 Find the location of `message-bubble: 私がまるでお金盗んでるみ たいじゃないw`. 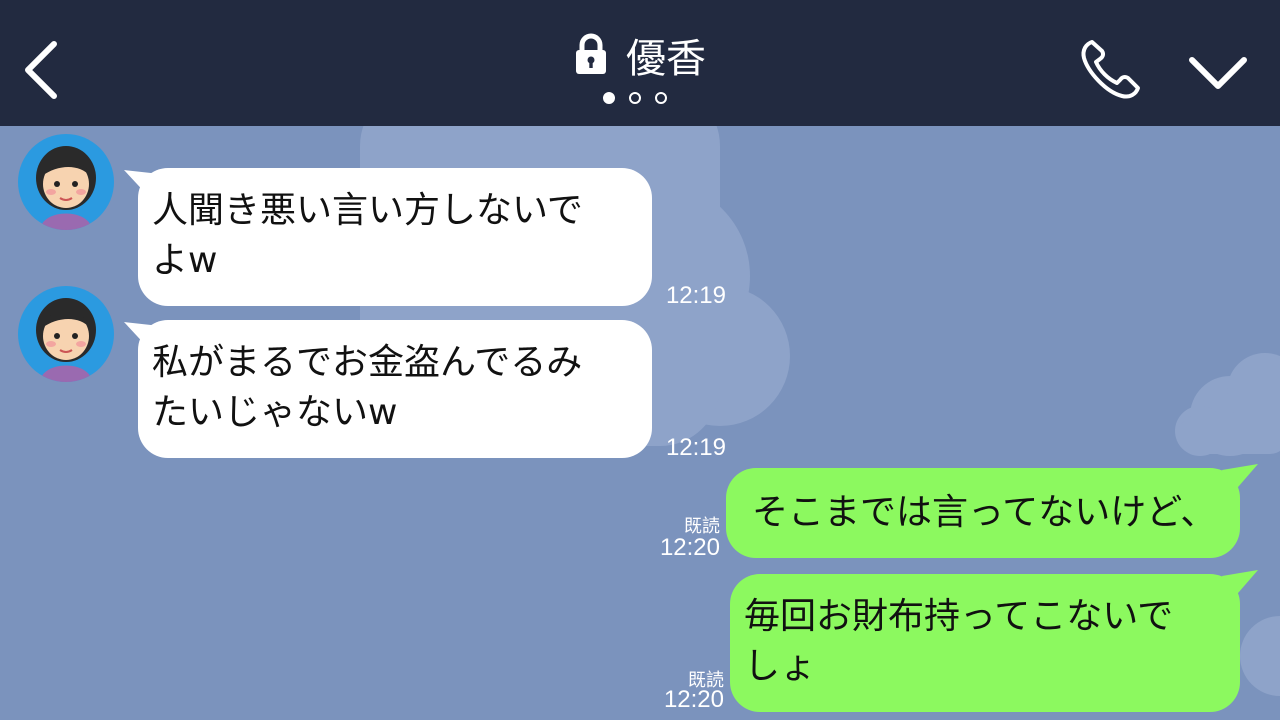

message-bubble: 私がまるでお金盗んでるみ たいじゃないw is located at coordinates (395, 389).